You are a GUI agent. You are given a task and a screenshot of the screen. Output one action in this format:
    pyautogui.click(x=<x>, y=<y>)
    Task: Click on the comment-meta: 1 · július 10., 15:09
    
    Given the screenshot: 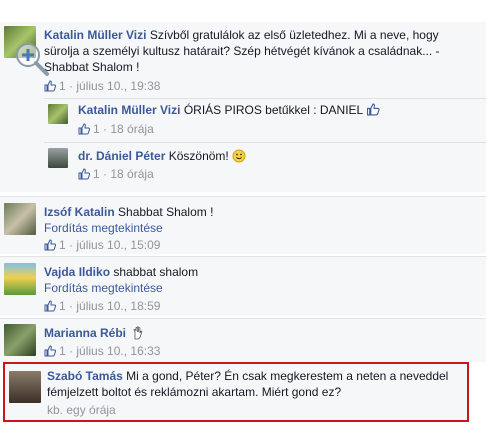 What is the action you would take?
    pyautogui.click(x=102, y=245)
    